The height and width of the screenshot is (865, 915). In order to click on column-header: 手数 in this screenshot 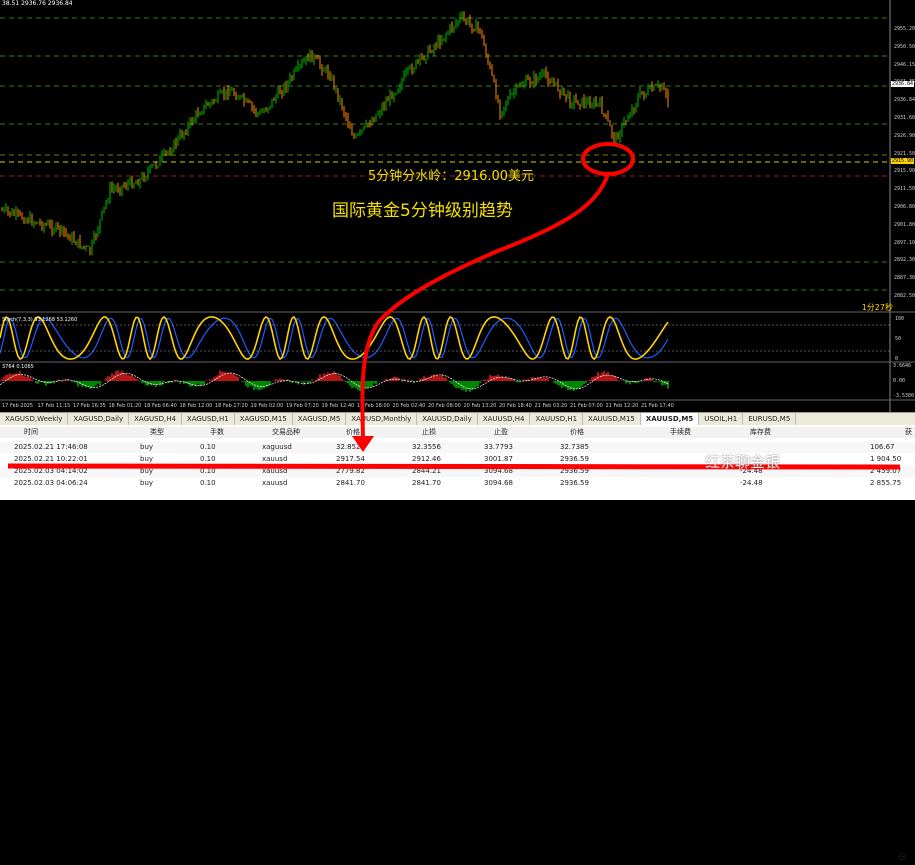, I will do `click(217, 432)`.